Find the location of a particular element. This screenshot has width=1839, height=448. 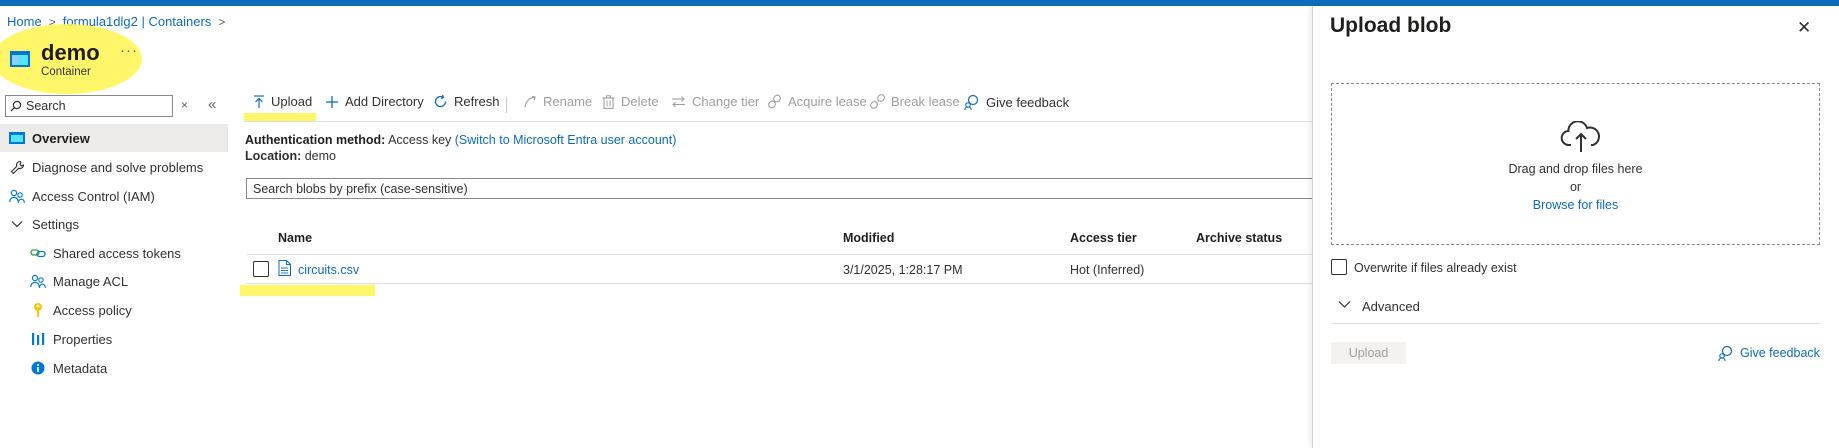

sidebar-item-label: Overview is located at coordinates (61, 138).